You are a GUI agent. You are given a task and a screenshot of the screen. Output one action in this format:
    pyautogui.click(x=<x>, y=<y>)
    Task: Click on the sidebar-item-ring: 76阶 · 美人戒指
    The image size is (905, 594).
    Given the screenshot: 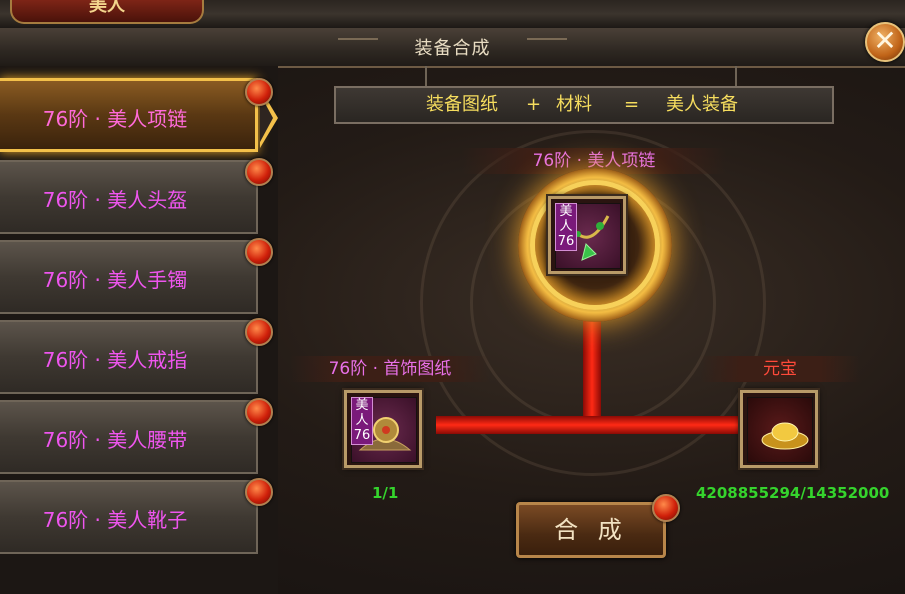 What is the action you would take?
    pyautogui.click(x=129, y=357)
    